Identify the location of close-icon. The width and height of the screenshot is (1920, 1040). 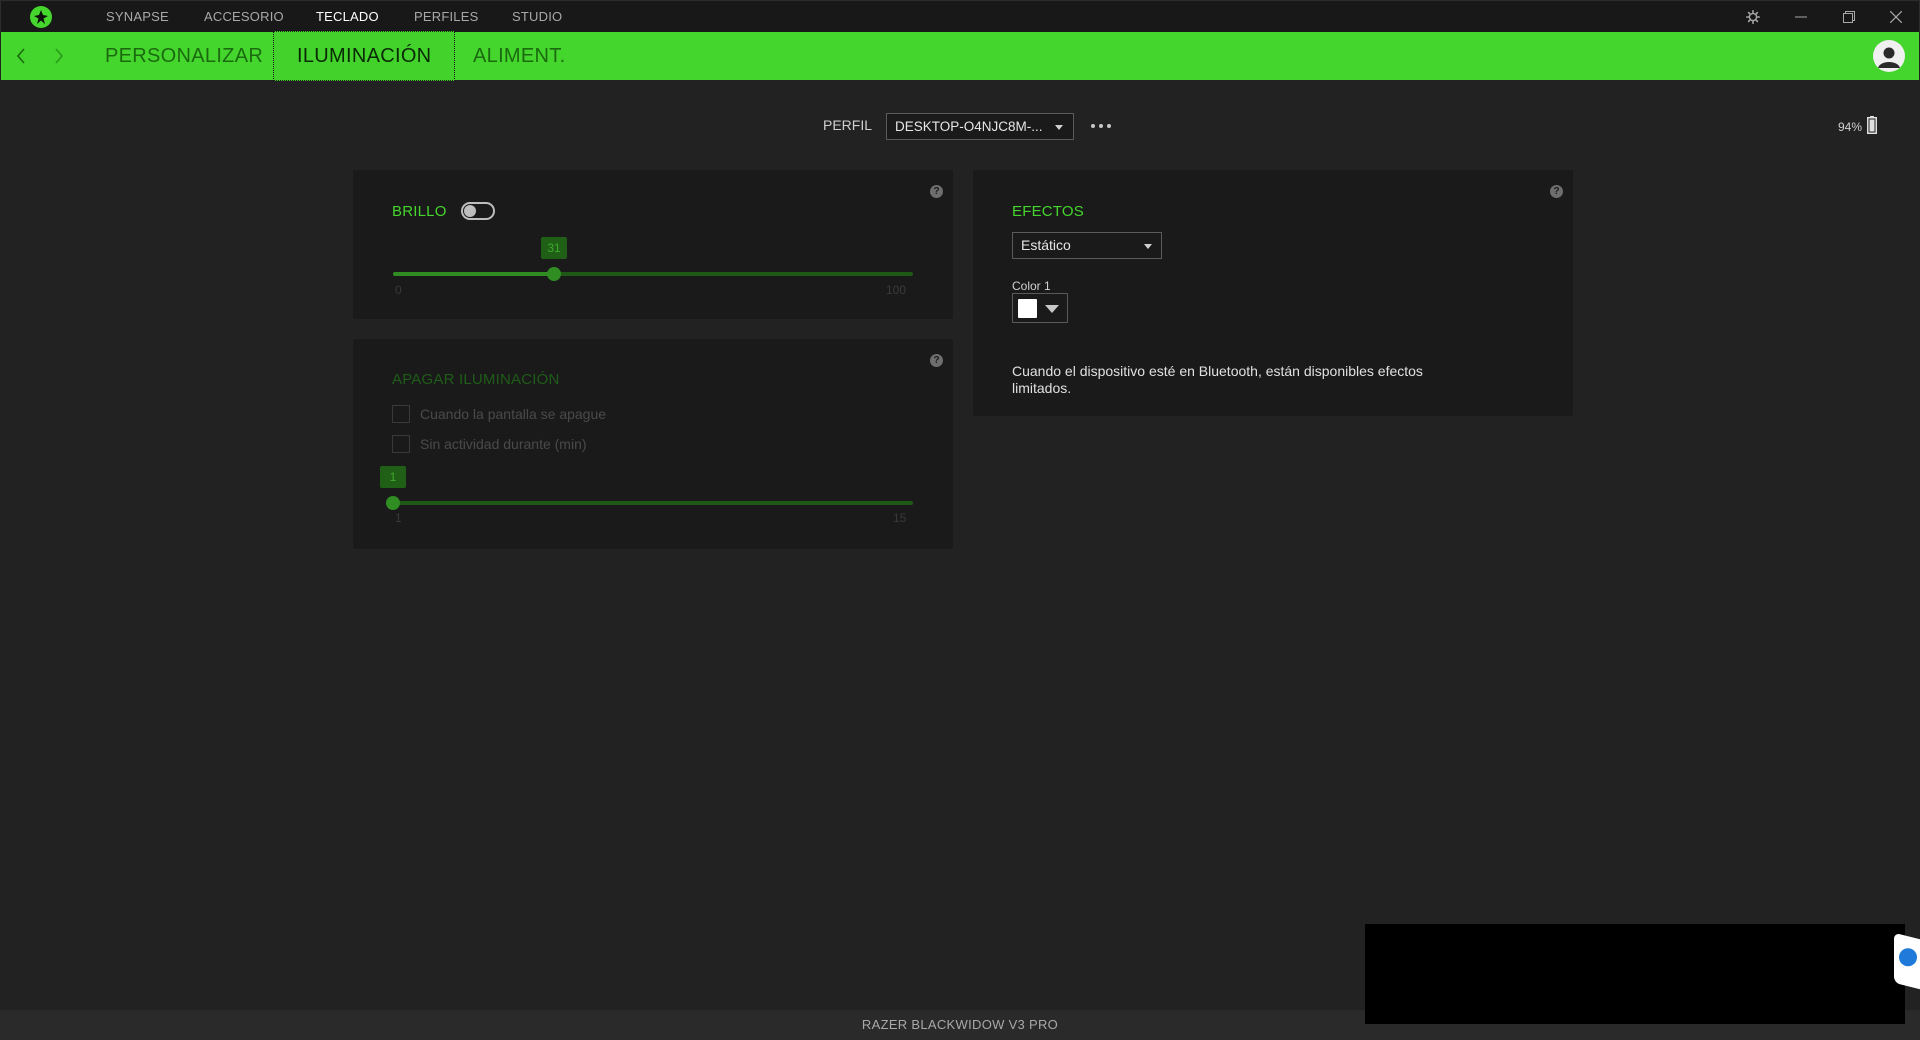
(1896, 17).